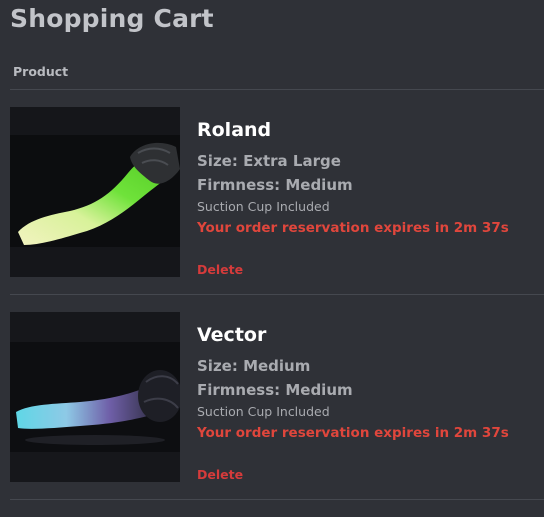 Image resolution: width=544 pixels, height=517 pixels. I want to click on product-size: Size: Extra Large, so click(269, 161).